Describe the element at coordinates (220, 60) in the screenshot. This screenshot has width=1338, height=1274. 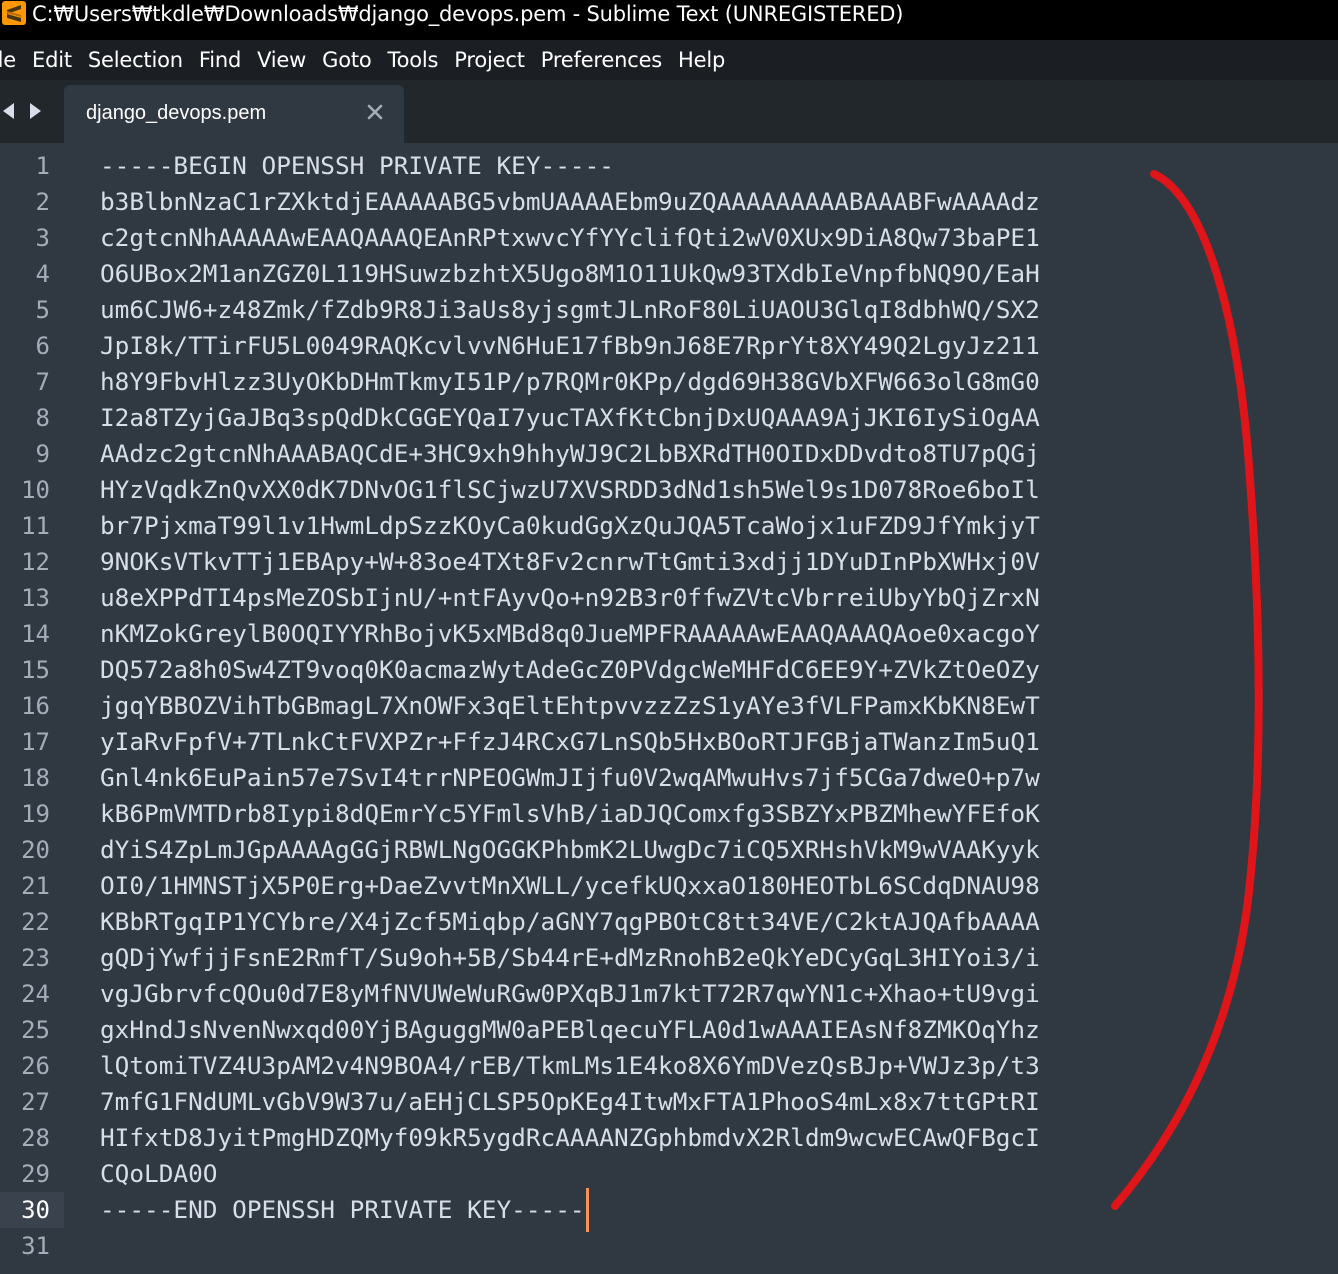
I see `menu-find: Find` at that location.